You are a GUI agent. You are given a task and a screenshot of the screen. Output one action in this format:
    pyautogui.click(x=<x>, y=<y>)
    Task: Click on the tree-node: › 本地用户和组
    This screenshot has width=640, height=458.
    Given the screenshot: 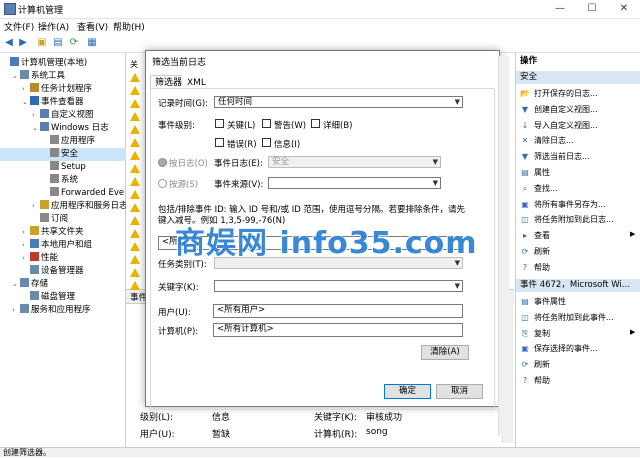 What is the action you would take?
    pyautogui.click(x=71, y=245)
    